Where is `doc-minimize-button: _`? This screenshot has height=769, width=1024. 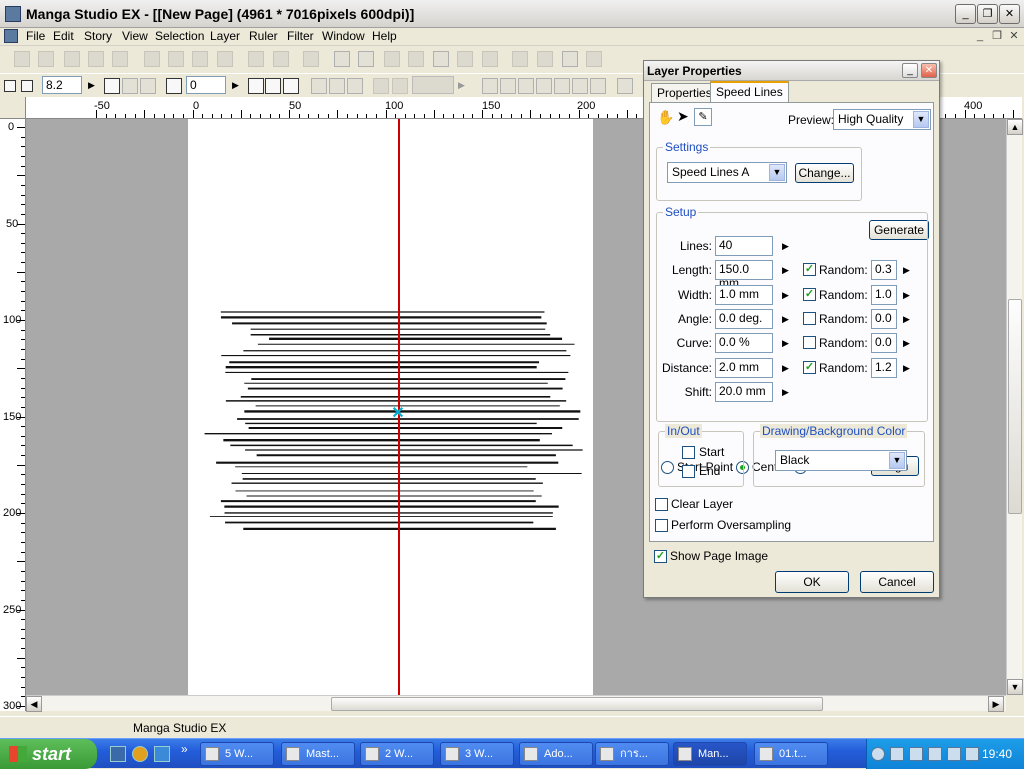 doc-minimize-button: _ is located at coordinates (980, 36).